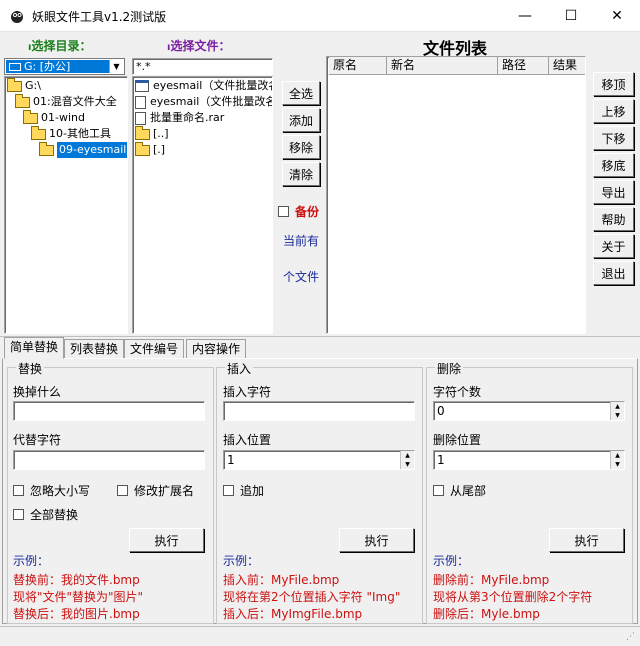 This screenshot has height=646, width=640. I want to click on chevron-down-icon: ▼, so click(116, 66).